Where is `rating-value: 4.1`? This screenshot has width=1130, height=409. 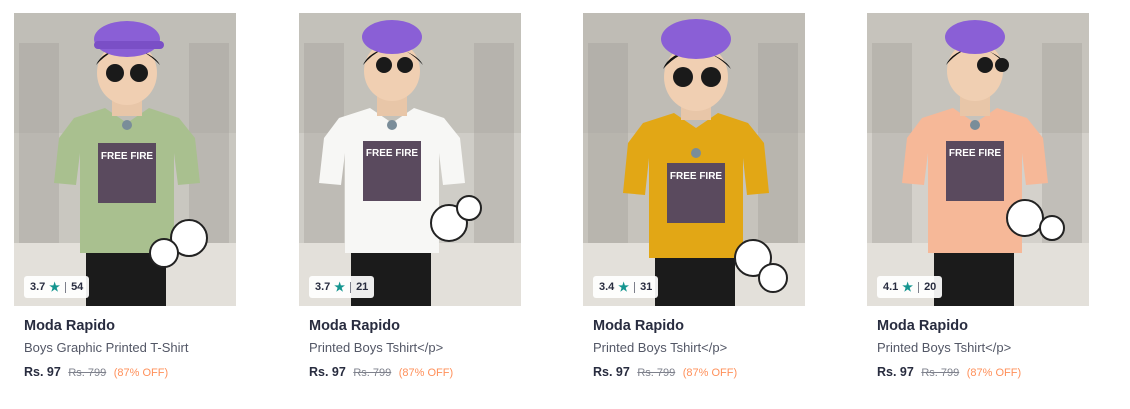
rating-value: 4.1 is located at coordinates (891, 287).